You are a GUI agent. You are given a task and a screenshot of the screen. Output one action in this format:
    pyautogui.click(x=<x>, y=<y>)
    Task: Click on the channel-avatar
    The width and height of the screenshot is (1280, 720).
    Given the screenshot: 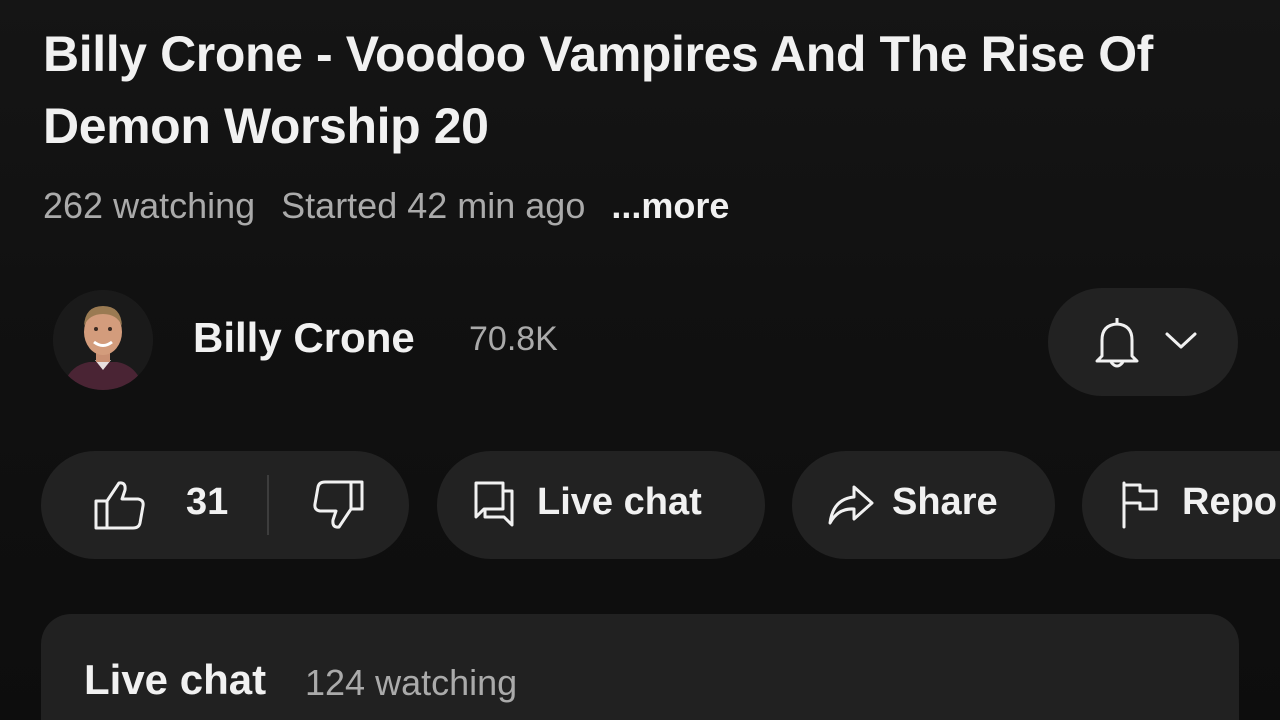 What is the action you would take?
    pyautogui.click(x=103, y=340)
    